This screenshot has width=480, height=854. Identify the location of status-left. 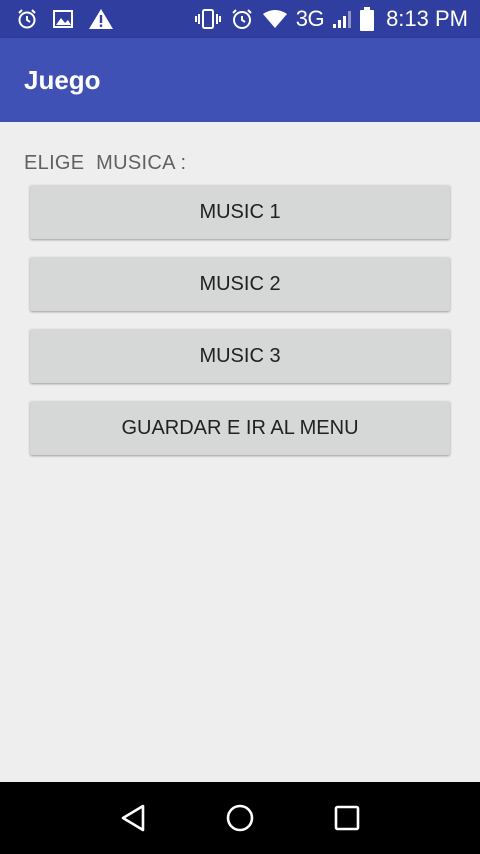
(65, 19).